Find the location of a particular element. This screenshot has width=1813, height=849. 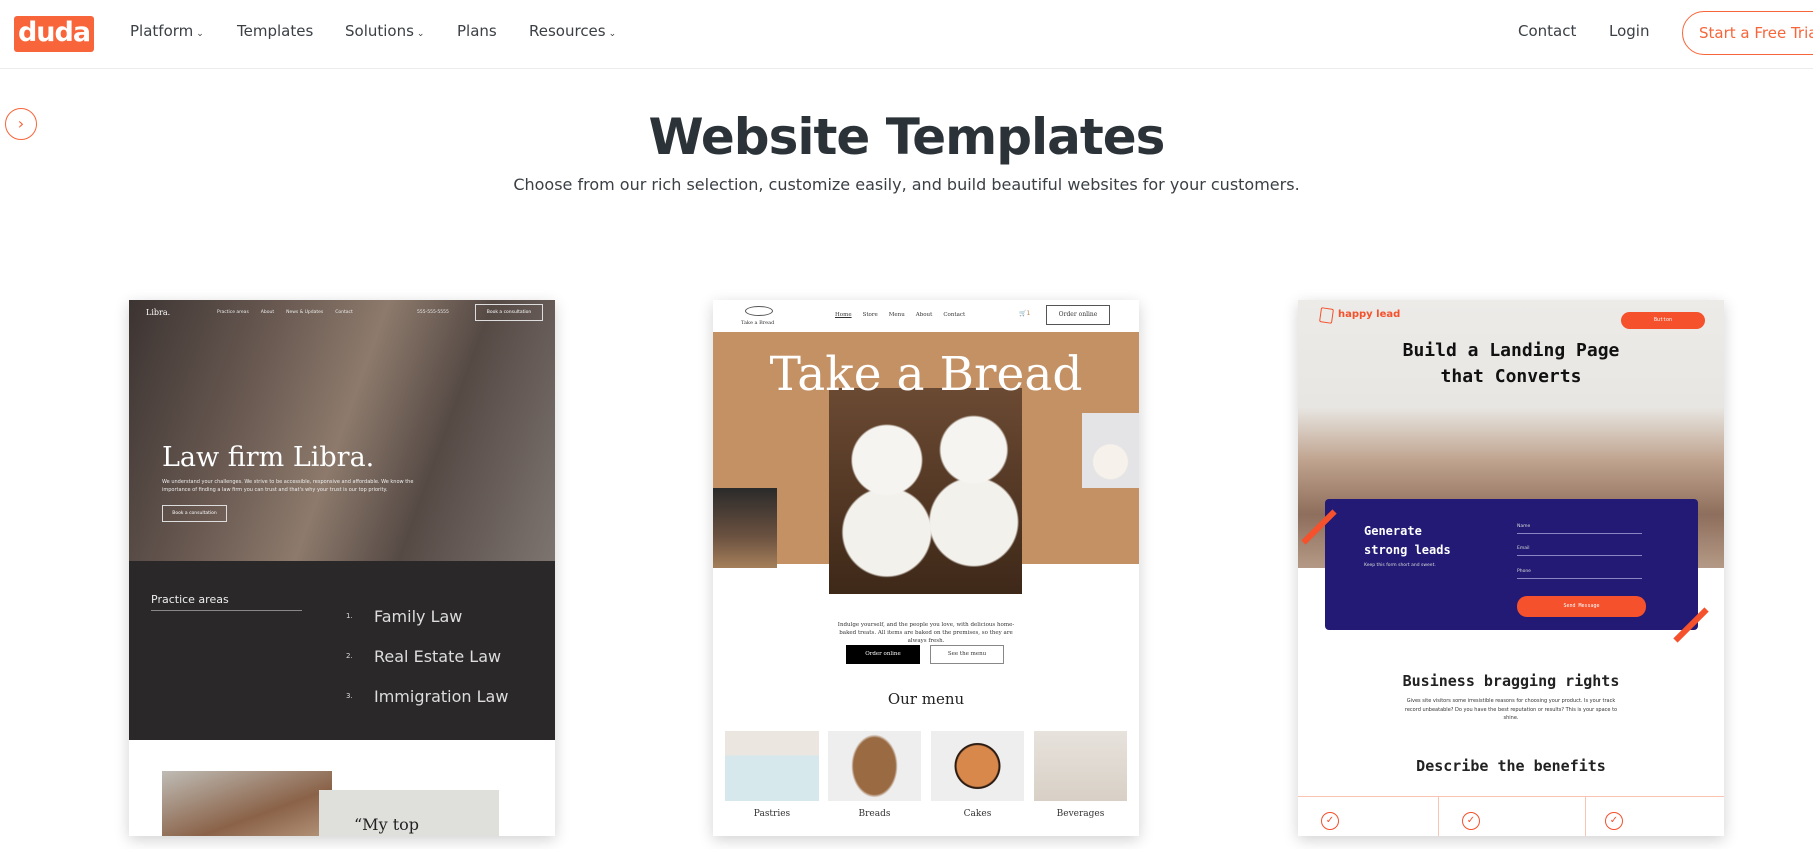

happy-lead-logo-icon is located at coordinates (1326, 315).